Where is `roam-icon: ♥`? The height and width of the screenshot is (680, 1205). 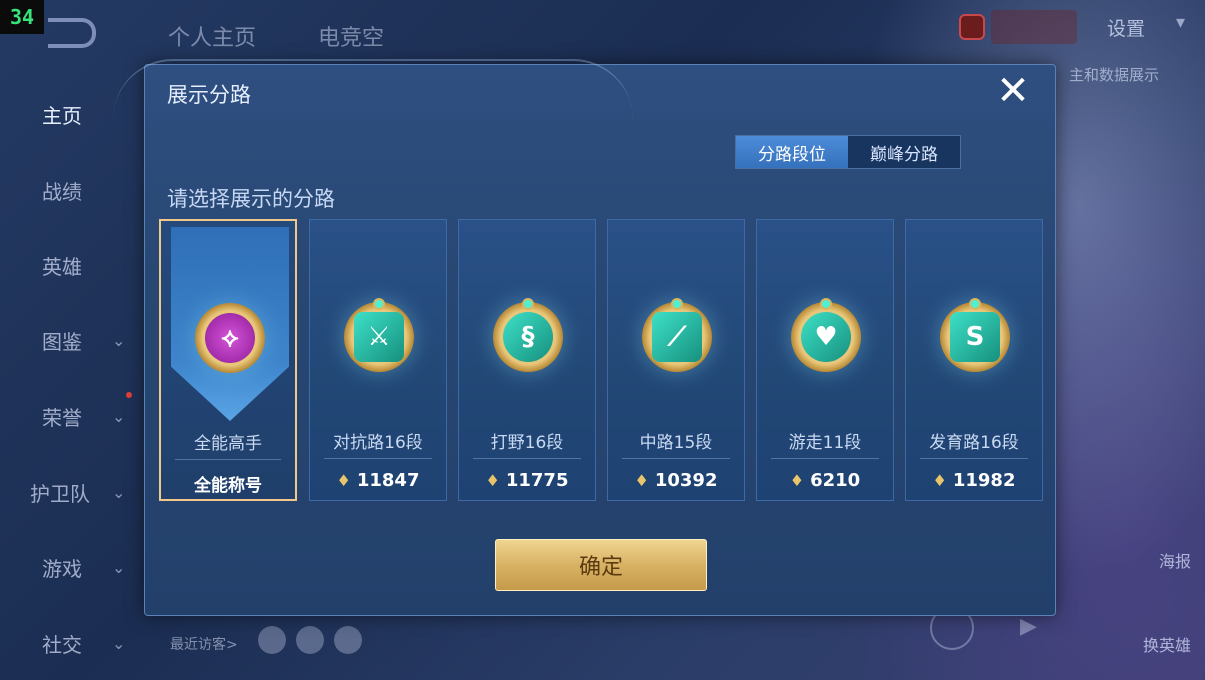
roam-icon: ♥ is located at coordinates (826, 335).